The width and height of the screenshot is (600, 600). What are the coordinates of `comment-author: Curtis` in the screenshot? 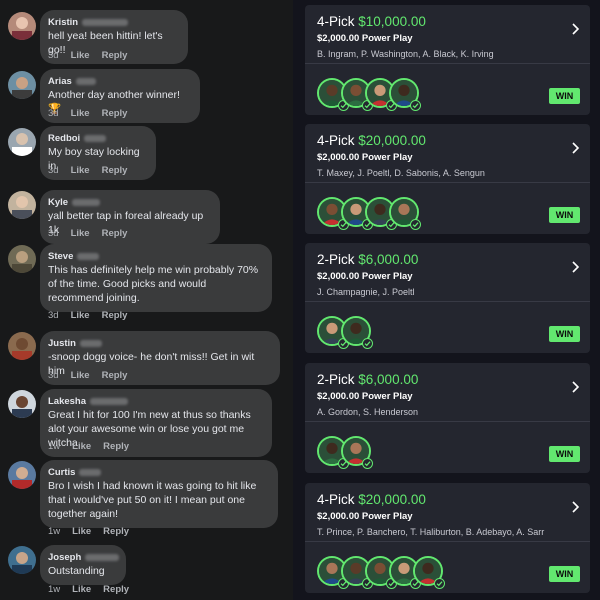 It's located at (61, 472).